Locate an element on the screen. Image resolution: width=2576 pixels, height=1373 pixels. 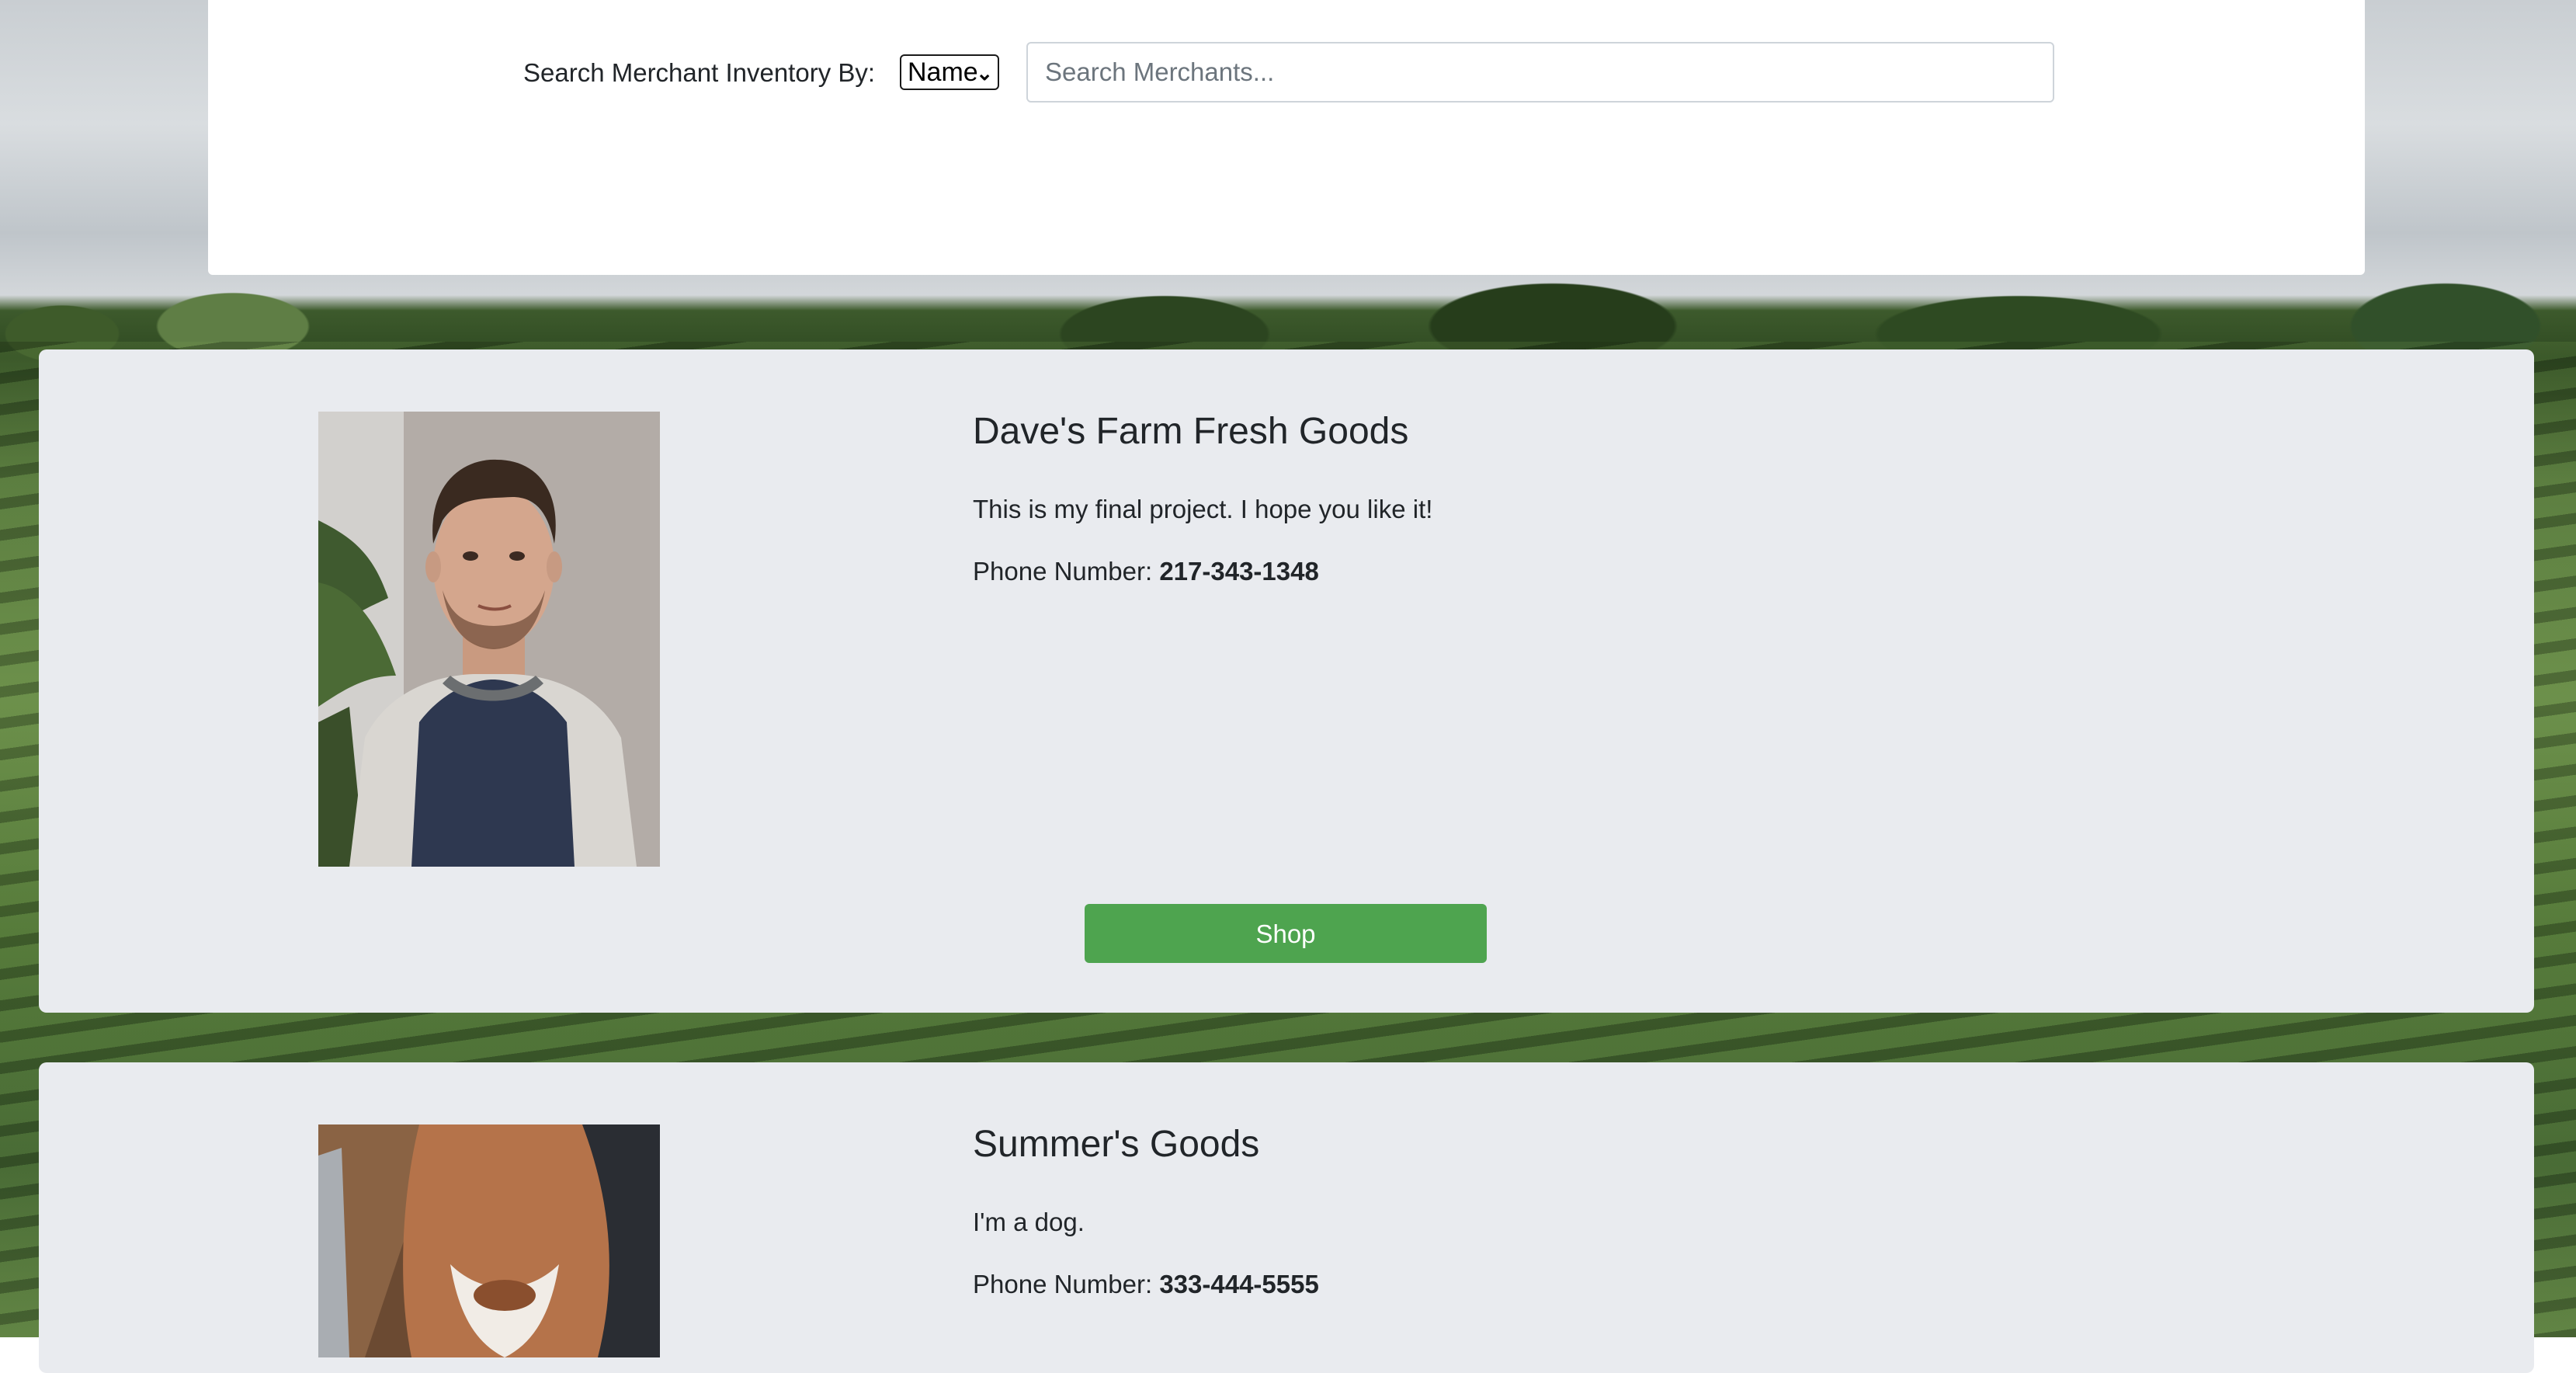
merchant-dog-image is located at coordinates (489, 1240).